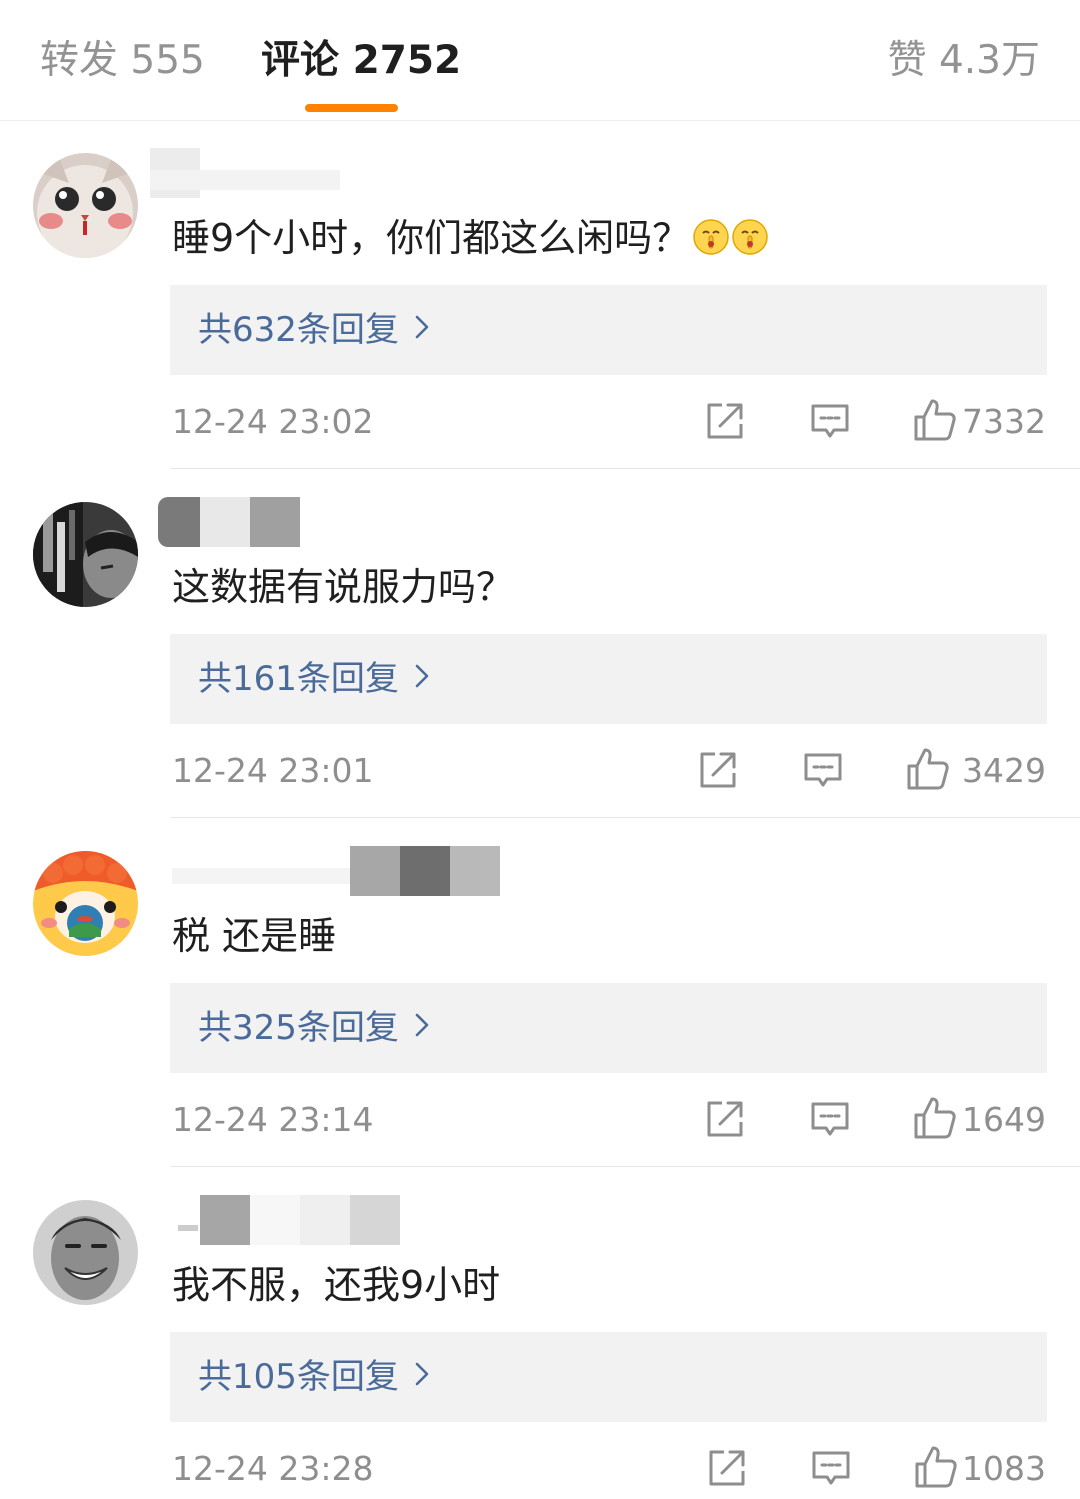 This screenshot has width=1080, height=1499. Describe the element at coordinates (273, 1119) in the screenshot. I see `timestamp: 12-24 23:14` at that location.